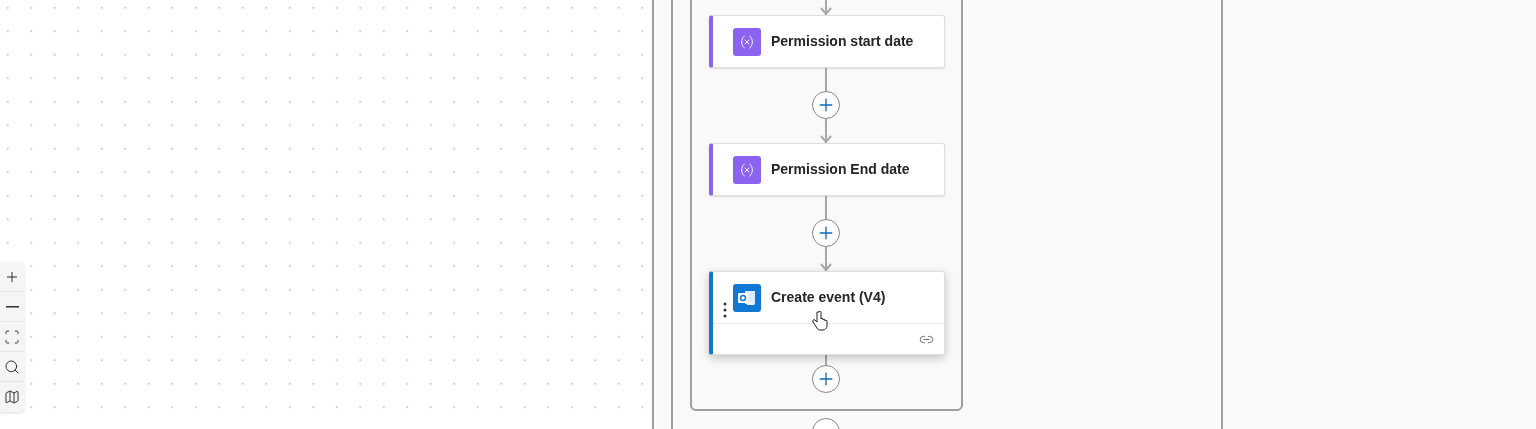  What do you see at coordinates (840, 169) in the screenshot?
I see `action-title: Permission End date` at bounding box center [840, 169].